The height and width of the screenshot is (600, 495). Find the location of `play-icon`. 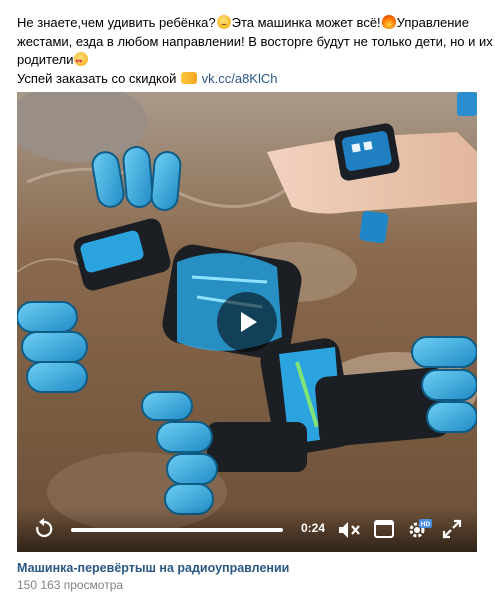

play-icon is located at coordinates (249, 322).